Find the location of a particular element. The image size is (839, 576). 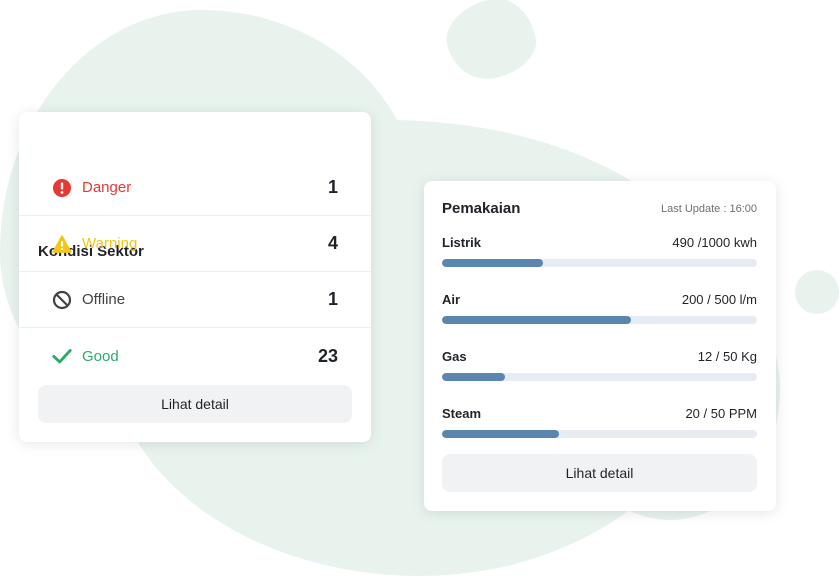

exclamation-circle-icon is located at coordinates (62, 188).